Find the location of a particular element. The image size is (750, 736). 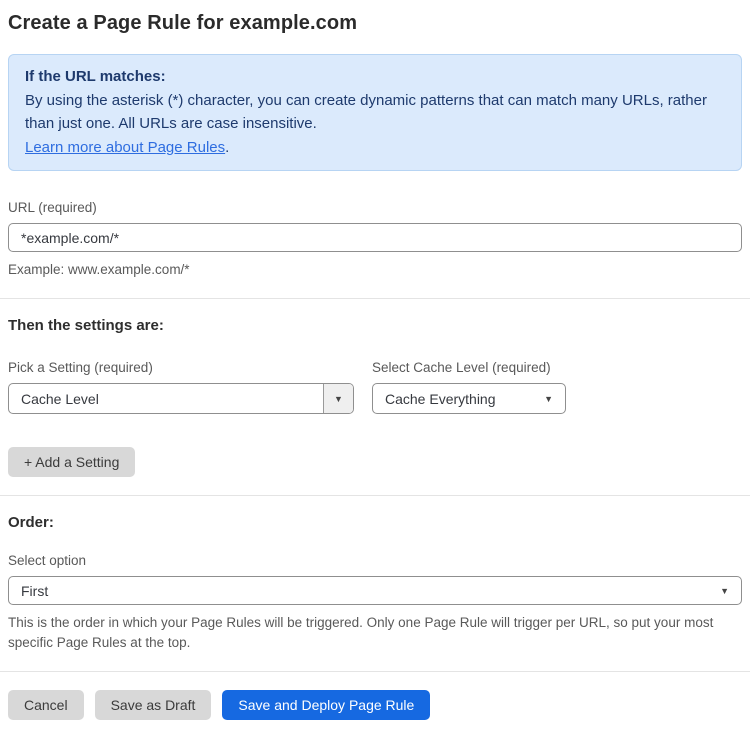

cache-level-dropdown: Cache Everything ▼ is located at coordinates (469, 398).